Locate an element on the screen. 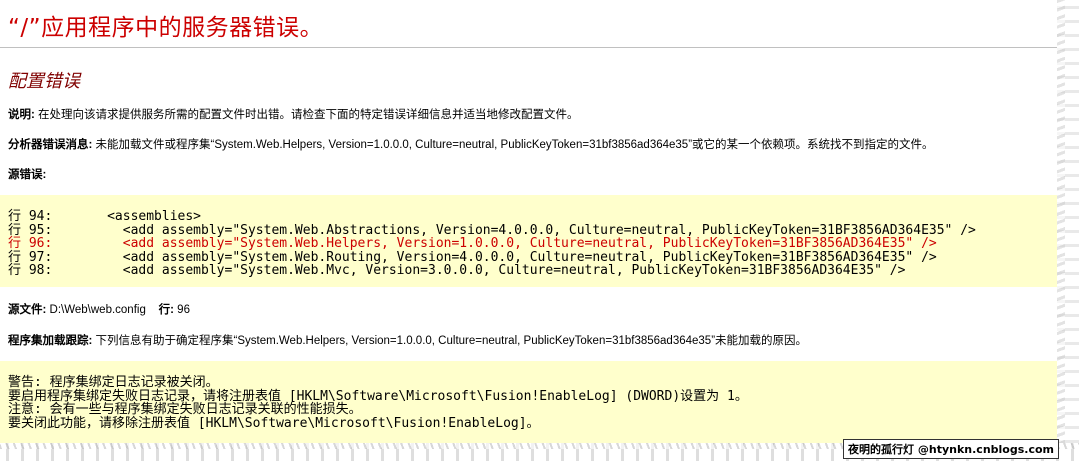 The image size is (1079, 461). source-line-94: 行 94: <assemblies> is located at coordinates (105, 216).